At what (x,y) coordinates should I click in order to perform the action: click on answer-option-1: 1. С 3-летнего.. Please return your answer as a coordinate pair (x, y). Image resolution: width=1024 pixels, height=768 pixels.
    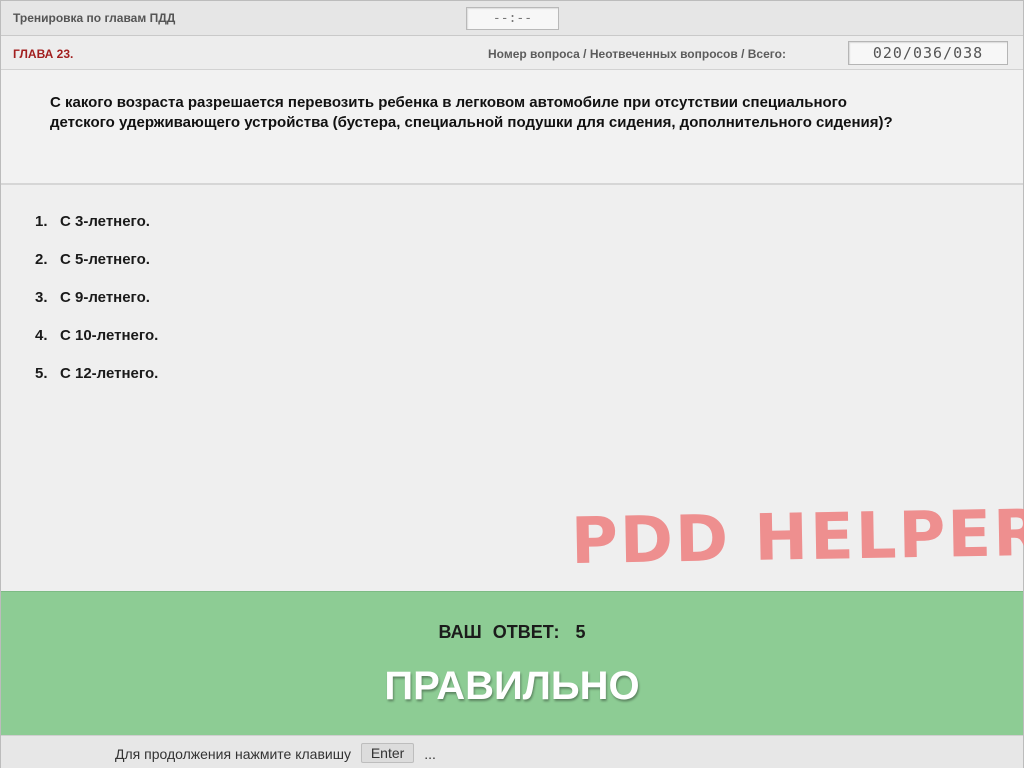
    Looking at the image, I should click on (96, 232).